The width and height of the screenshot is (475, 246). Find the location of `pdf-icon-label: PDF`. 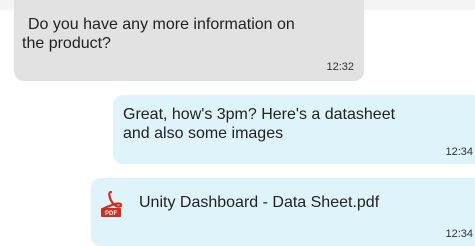

pdf-icon-label: PDF is located at coordinates (111, 214).